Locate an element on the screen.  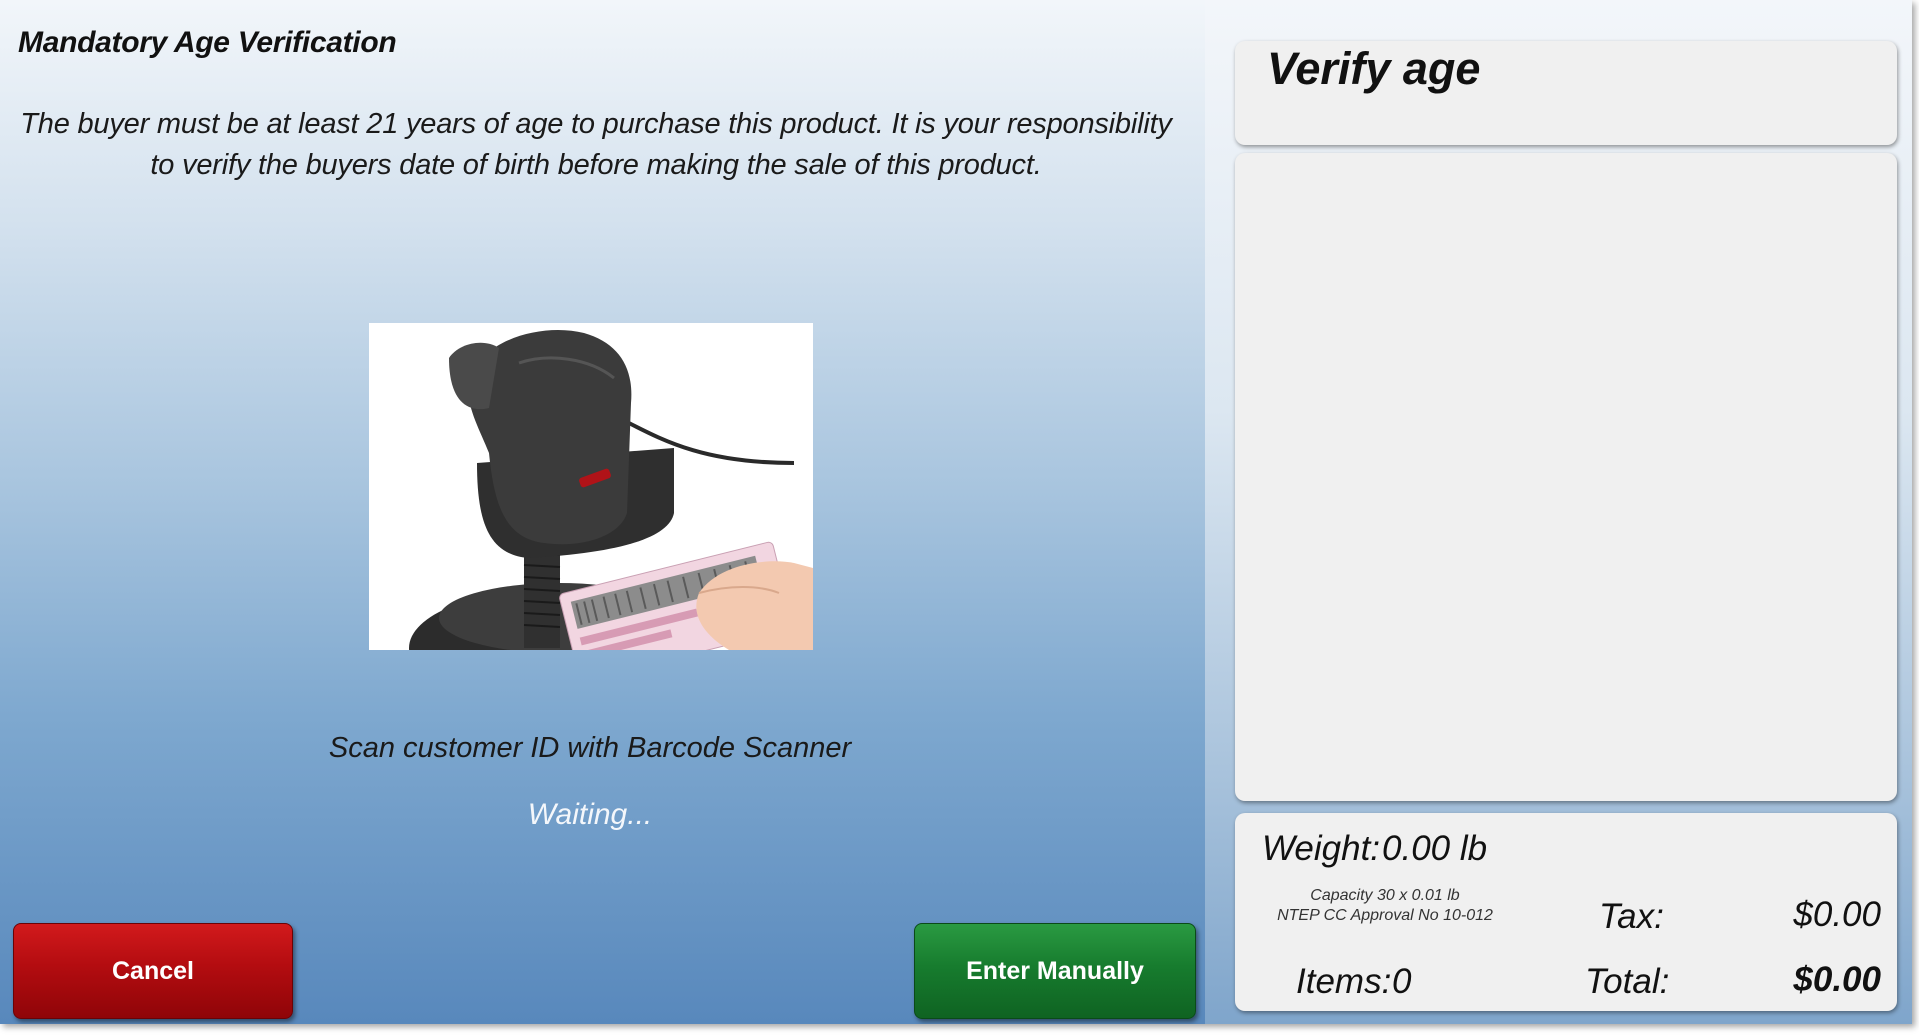
tax-value: $0.00 is located at coordinates (1837, 914).